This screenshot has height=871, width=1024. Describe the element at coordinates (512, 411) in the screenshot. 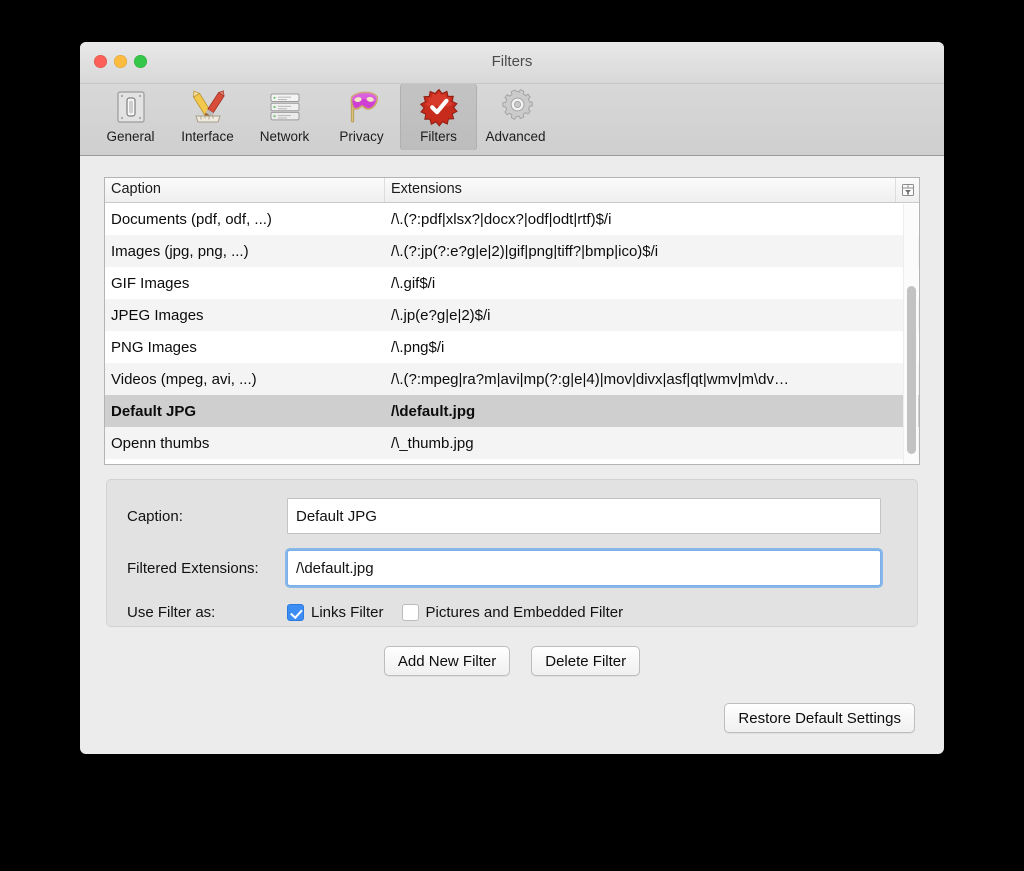

I see `table-row: Default JPG /\default.jpg` at that location.